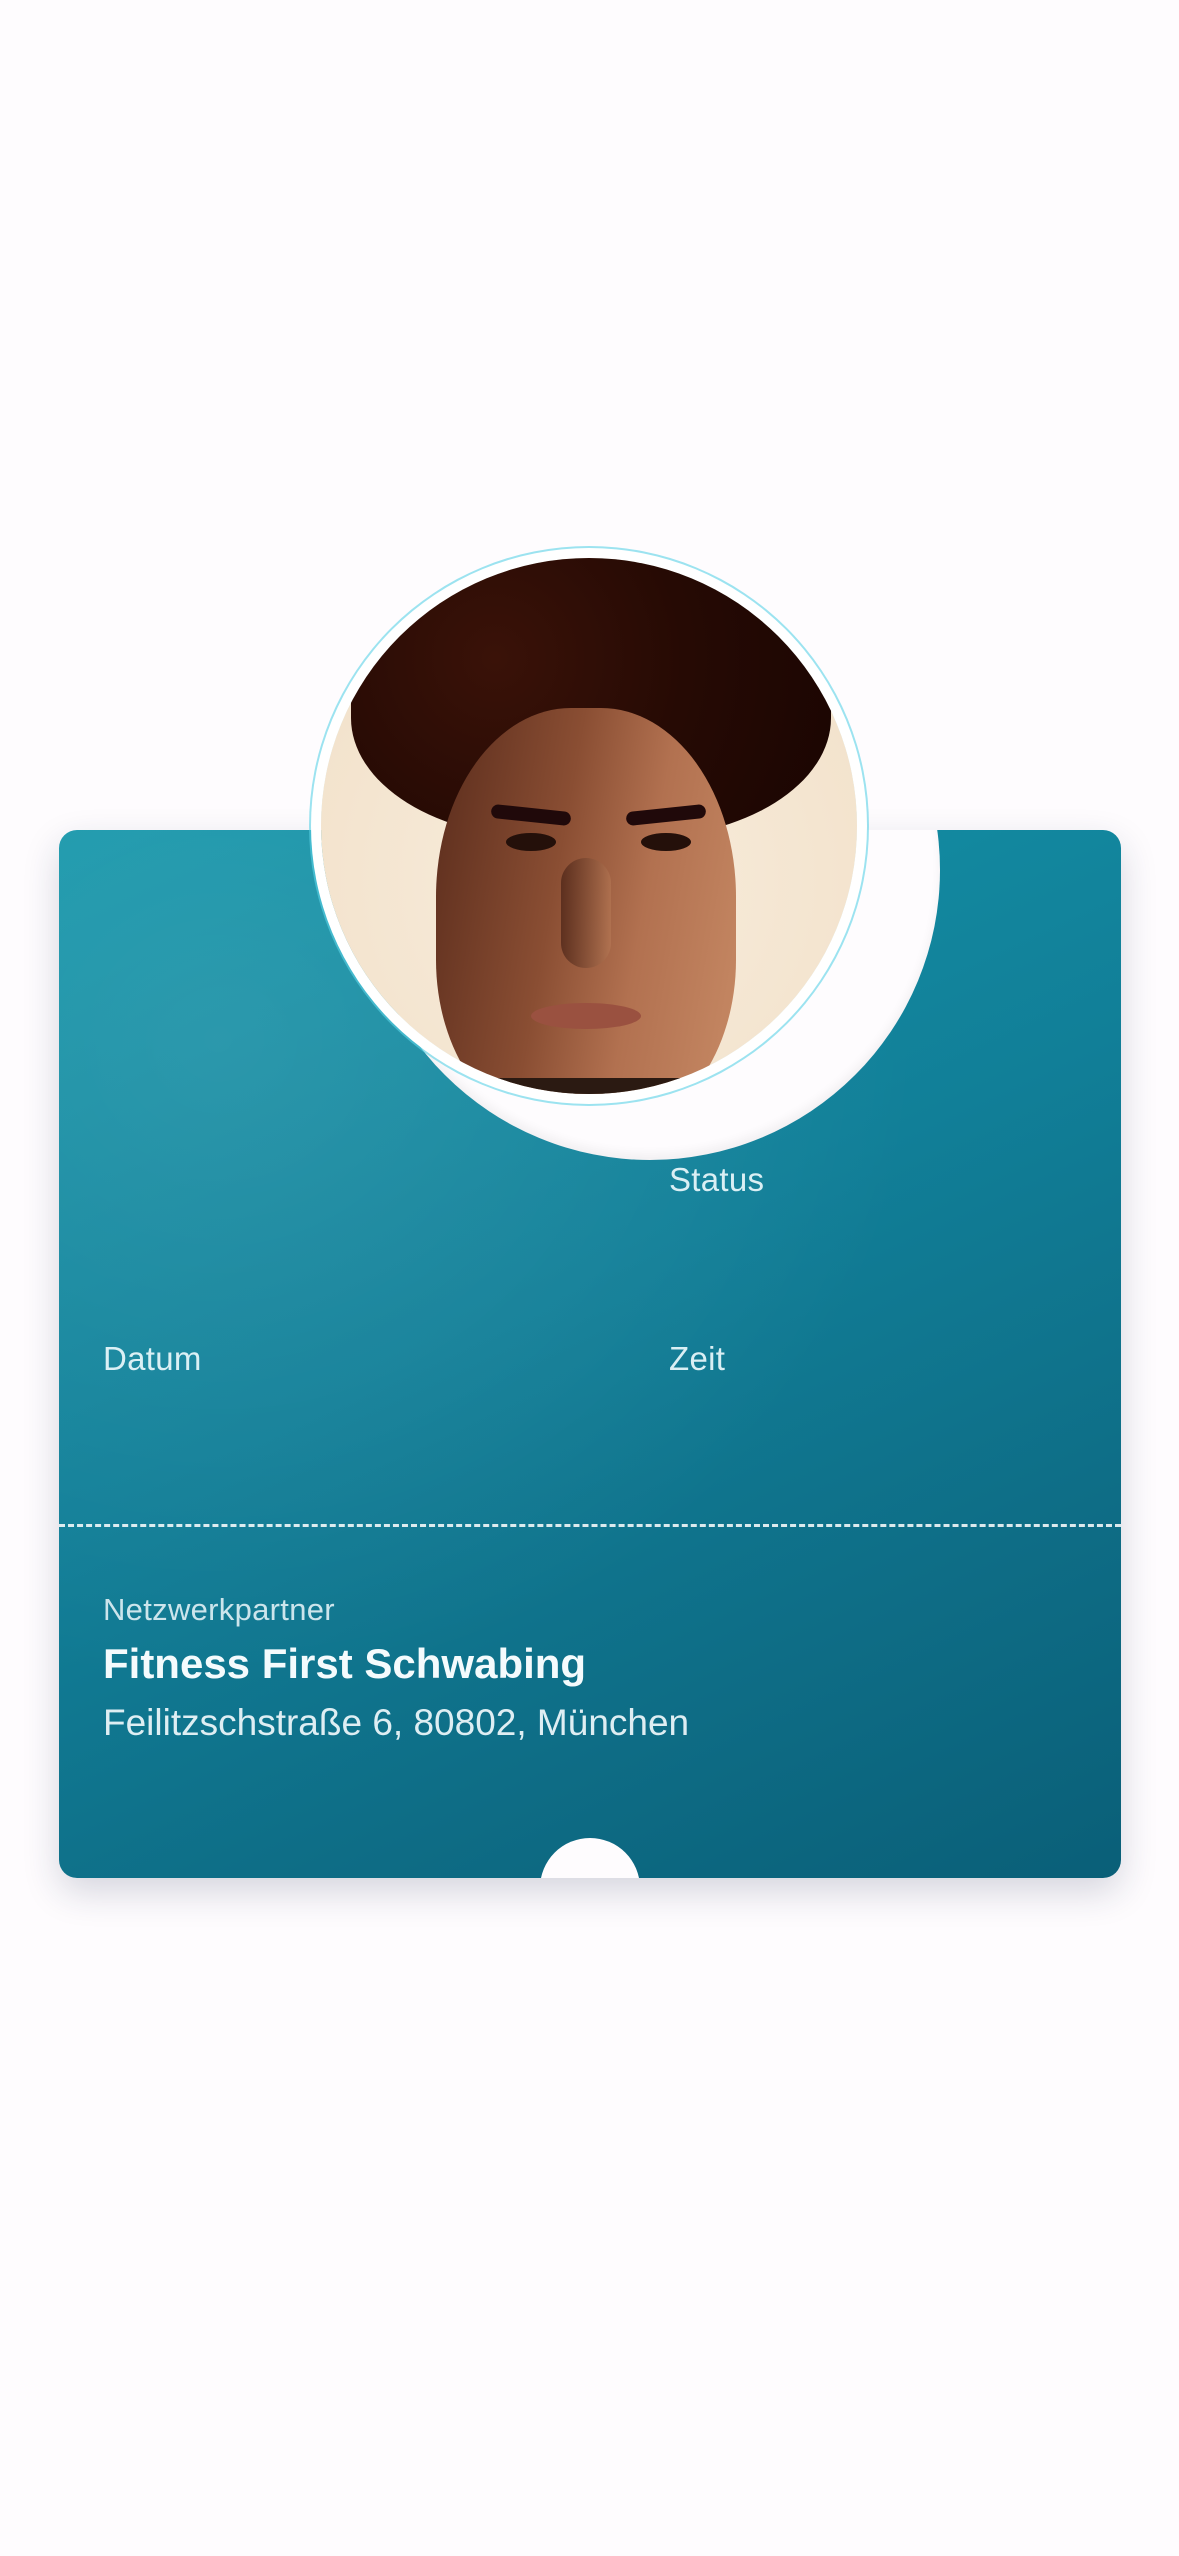  What do you see at coordinates (590, 1525) in the screenshot?
I see `ticket-divider` at bounding box center [590, 1525].